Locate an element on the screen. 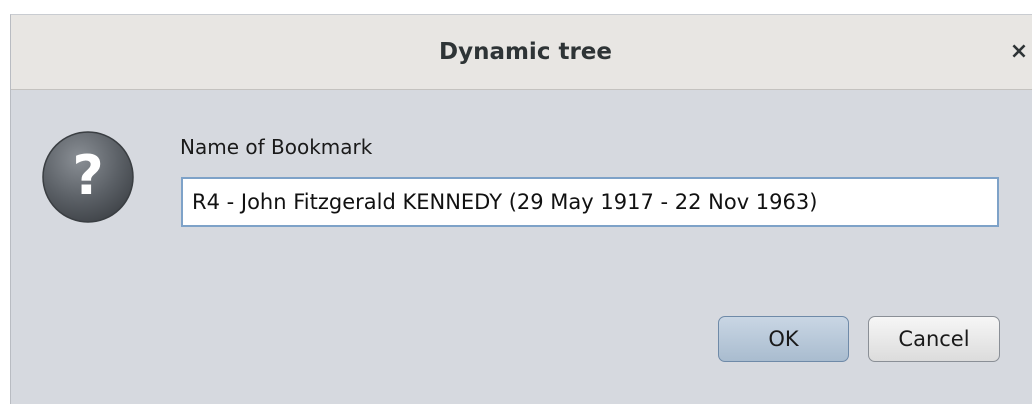 This screenshot has height=404, width=1032. question-glyph: ? is located at coordinates (87, 175).